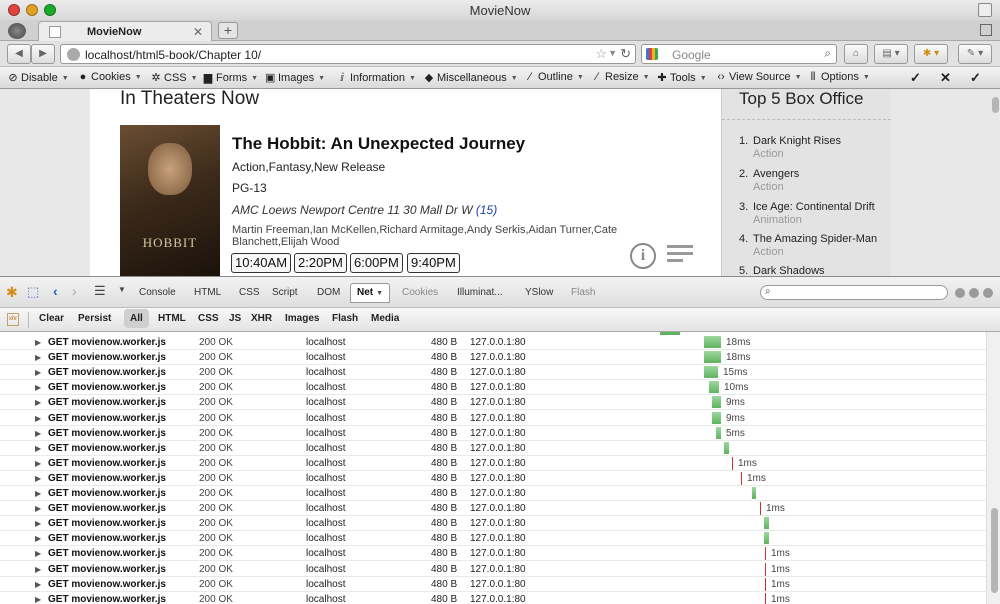 The image size is (1000, 604). What do you see at coordinates (125, 31) in the screenshot?
I see `browser-tab: MovieNow ✕` at bounding box center [125, 31].